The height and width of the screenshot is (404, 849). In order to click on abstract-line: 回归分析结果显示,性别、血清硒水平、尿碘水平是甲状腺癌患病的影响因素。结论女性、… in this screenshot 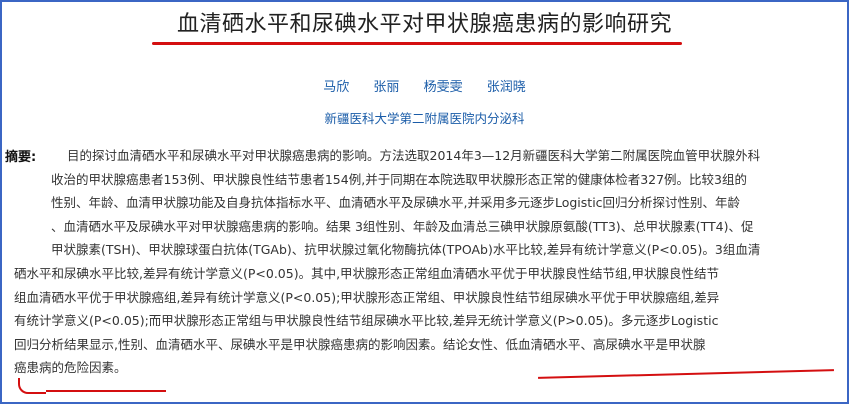, I will do `click(360, 344)`.